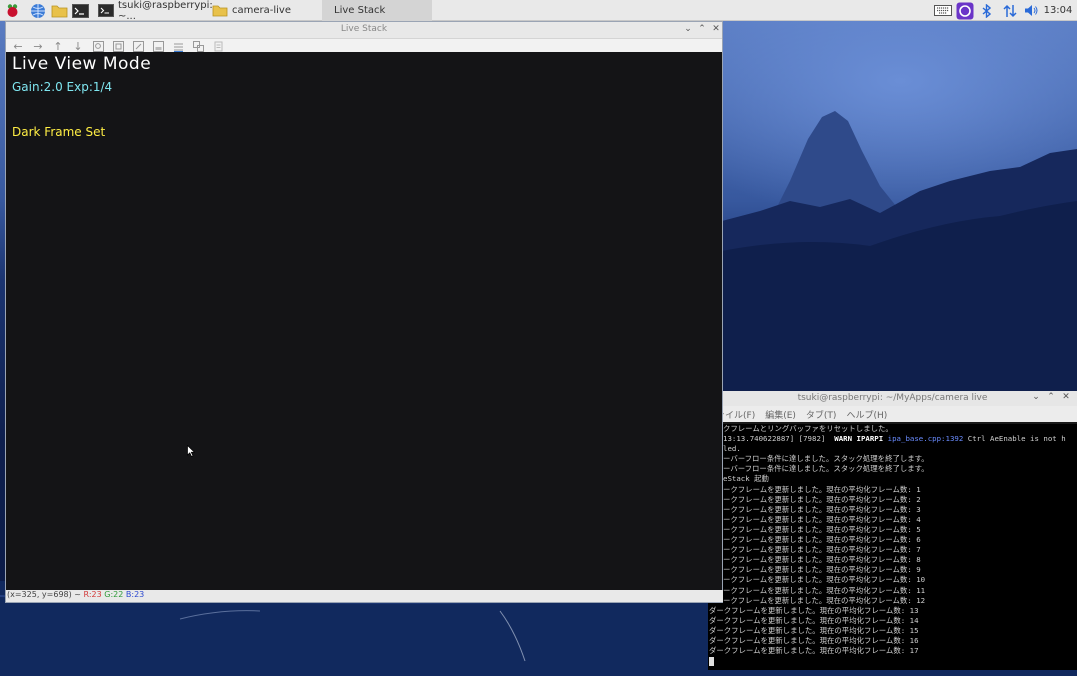 This screenshot has width=1077, height=676. What do you see at coordinates (892, 661) in the screenshot?
I see `terminal-prompt` at bounding box center [892, 661].